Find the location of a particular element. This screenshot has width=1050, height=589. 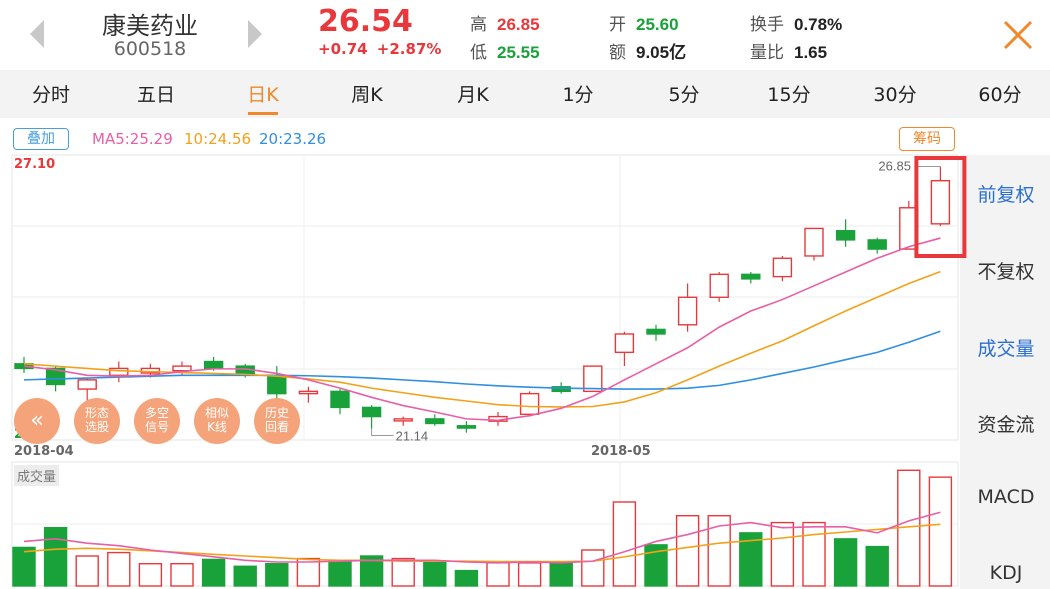

bull-bear-line2: 信号 is located at coordinates (156, 427).